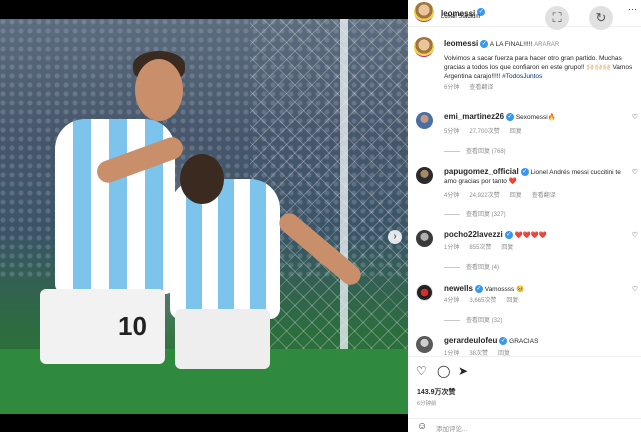 This screenshot has height=432, width=641. What do you see at coordinates (557, 18) in the screenshot?
I see `screenshot-icon: ⛶` at bounding box center [557, 18].